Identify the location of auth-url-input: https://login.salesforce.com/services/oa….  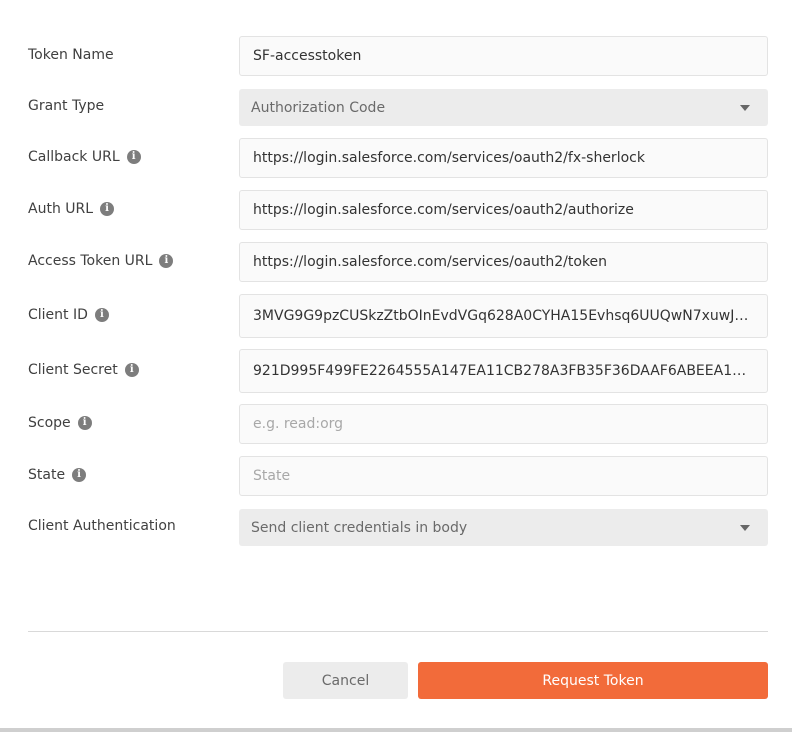
(503, 210).